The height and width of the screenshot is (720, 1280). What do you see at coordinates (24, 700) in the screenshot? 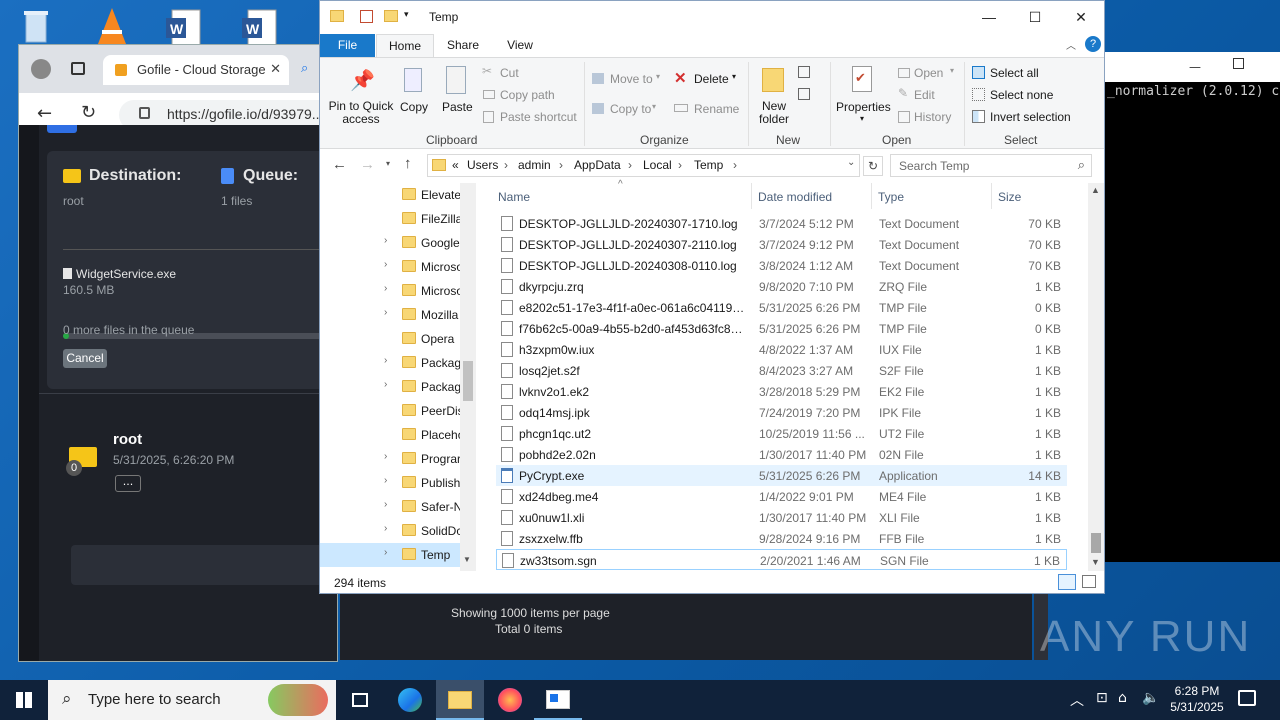
I see `start-button` at bounding box center [24, 700].